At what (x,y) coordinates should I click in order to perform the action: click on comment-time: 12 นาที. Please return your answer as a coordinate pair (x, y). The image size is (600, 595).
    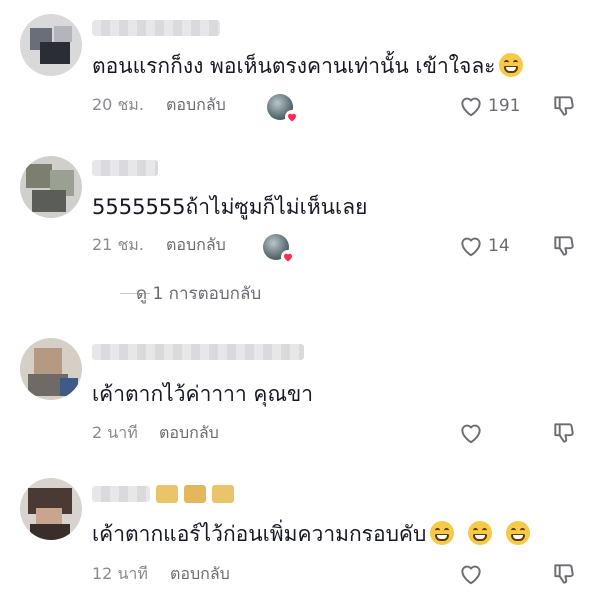
    Looking at the image, I should click on (120, 573).